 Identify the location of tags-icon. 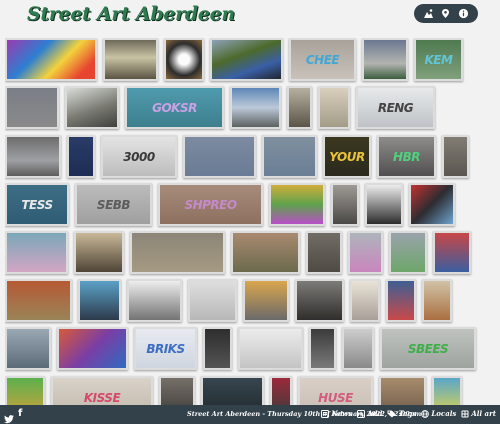
(391, 413).